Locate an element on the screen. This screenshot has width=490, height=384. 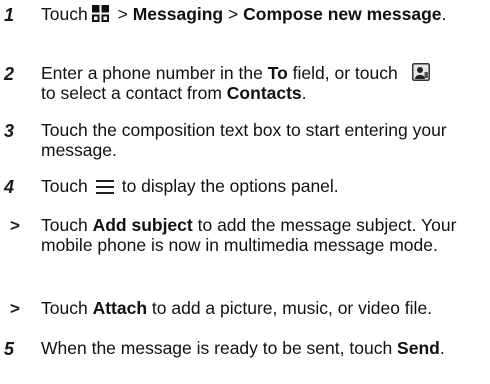
menu-icon is located at coordinates (104, 187).